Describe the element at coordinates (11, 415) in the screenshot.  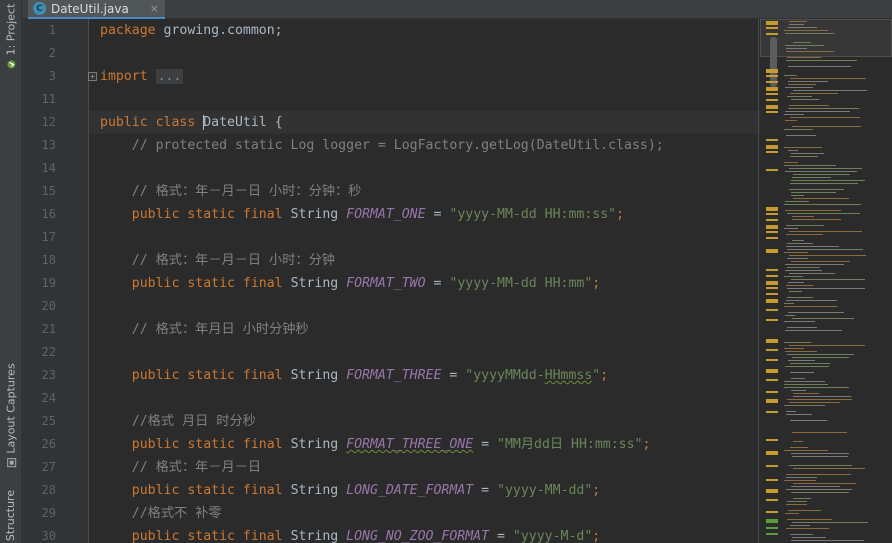
I see `layout-captures-tool-tab: Layout Captures` at that location.